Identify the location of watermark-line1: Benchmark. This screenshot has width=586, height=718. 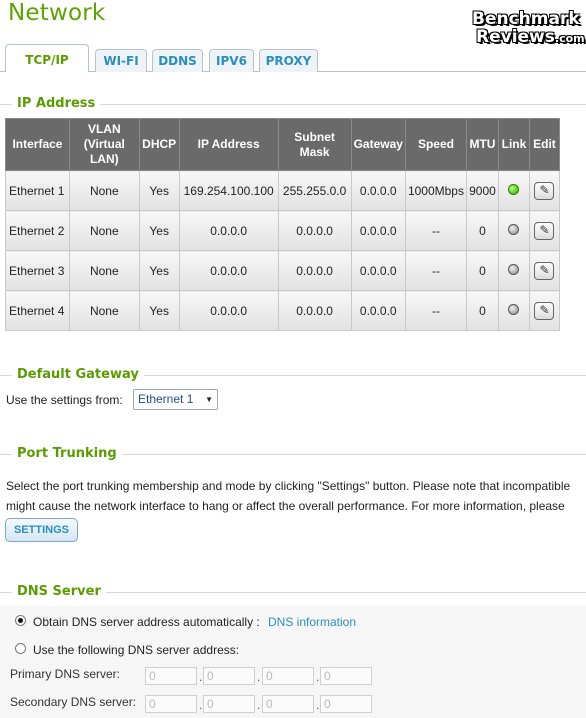
(526, 19).